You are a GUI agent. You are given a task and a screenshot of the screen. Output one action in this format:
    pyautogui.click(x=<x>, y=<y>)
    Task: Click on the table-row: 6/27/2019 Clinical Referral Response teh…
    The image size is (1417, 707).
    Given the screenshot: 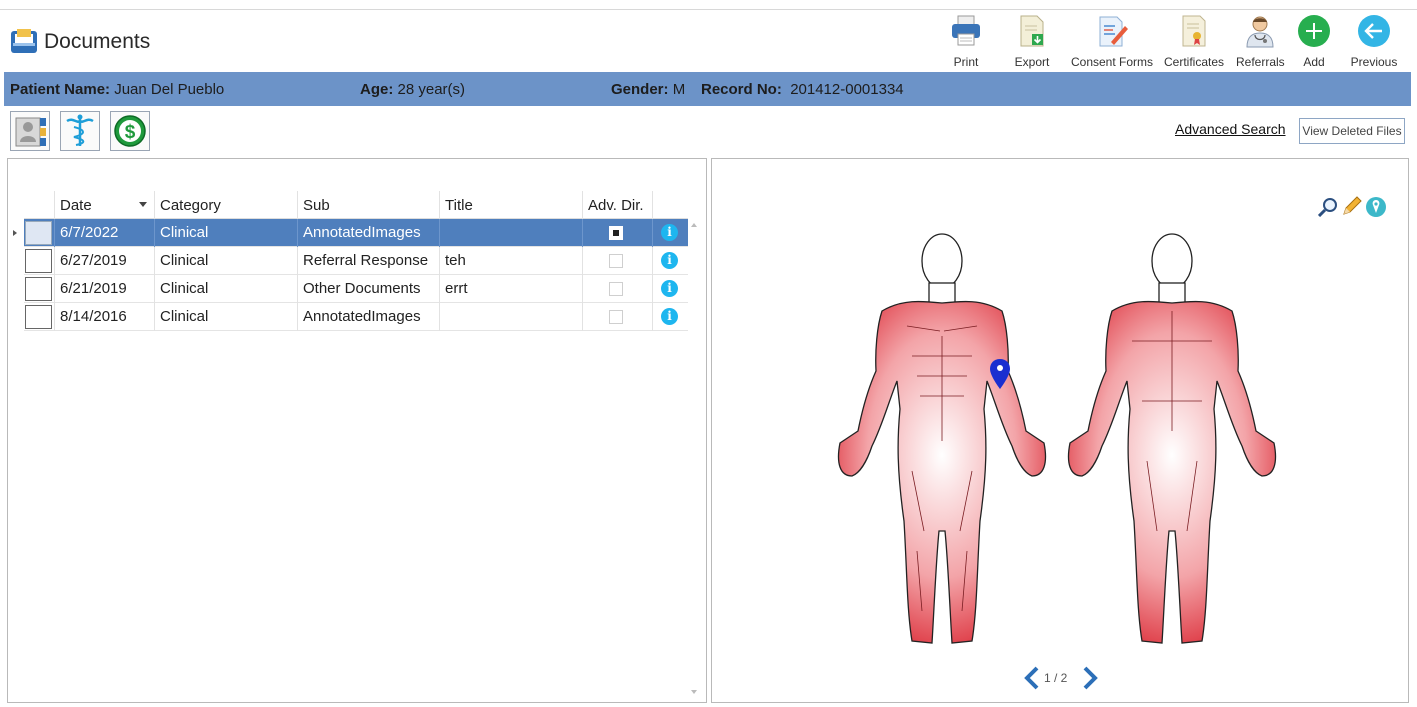 What is the action you would take?
    pyautogui.click(x=356, y=261)
    